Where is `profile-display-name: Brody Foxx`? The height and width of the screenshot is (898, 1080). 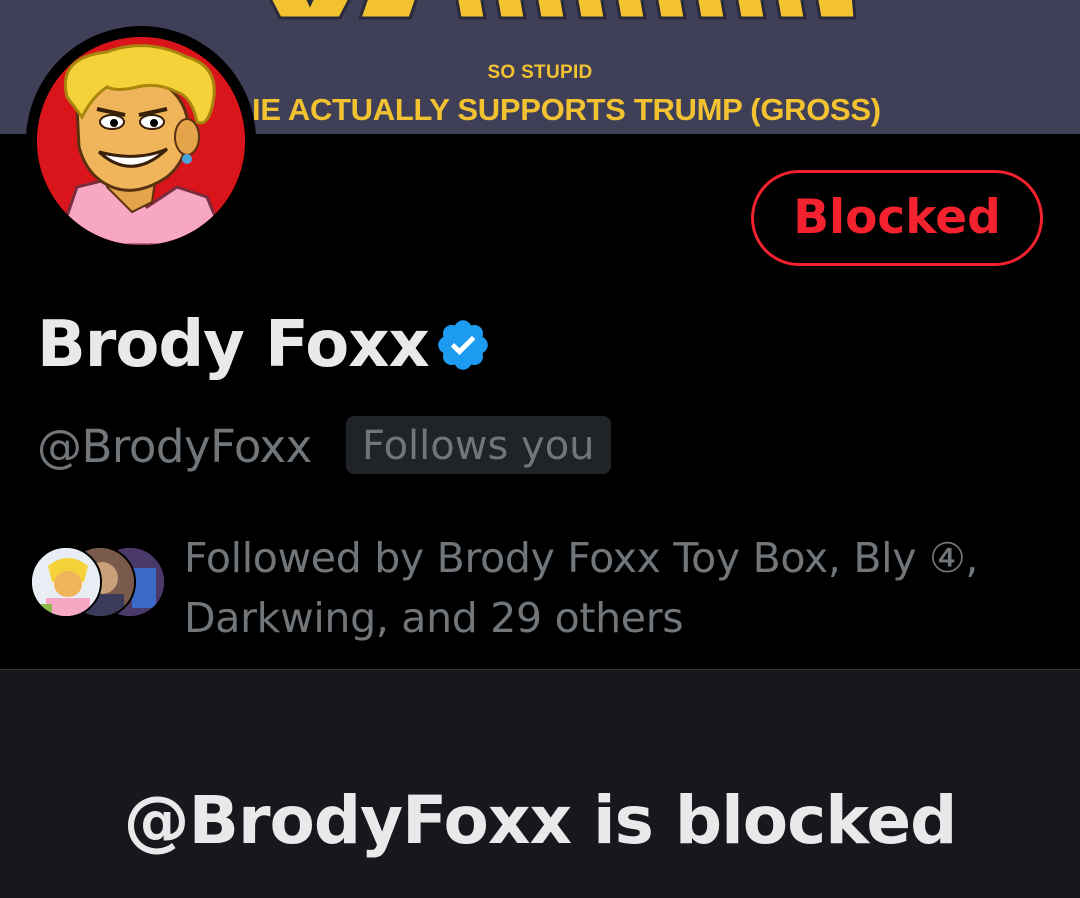
profile-display-name: Brody Foxx is located at coordinates (233, 345).